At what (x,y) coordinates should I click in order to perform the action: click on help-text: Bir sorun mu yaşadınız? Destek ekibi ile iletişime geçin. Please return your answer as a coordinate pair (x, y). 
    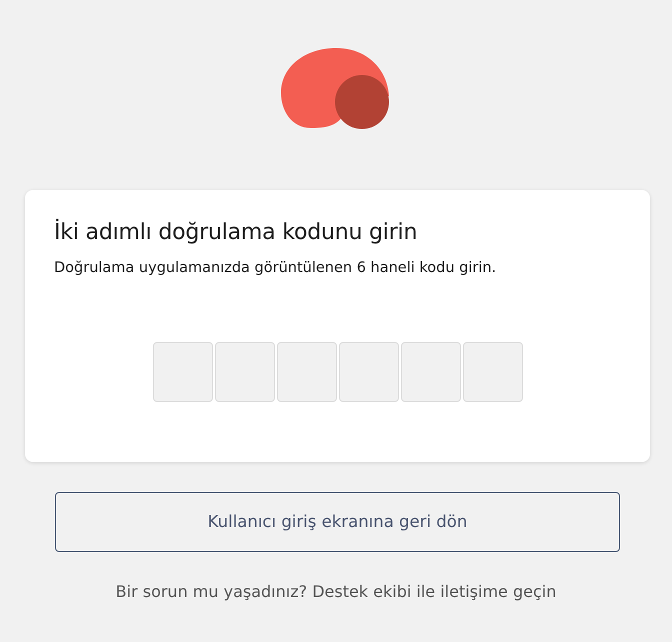
    Looking at the image, I should click on (336, 592).